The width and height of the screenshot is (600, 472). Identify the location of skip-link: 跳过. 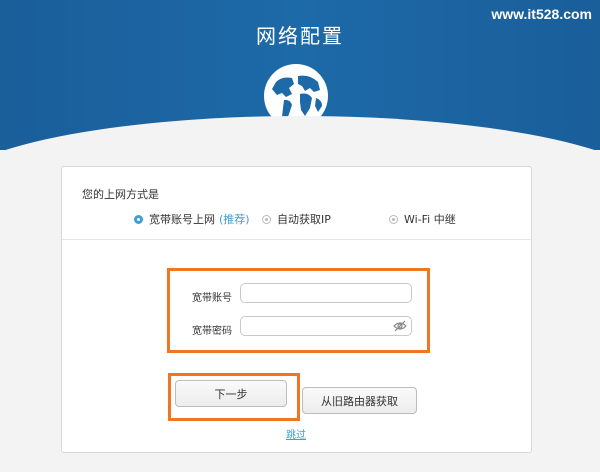
(296, 433).